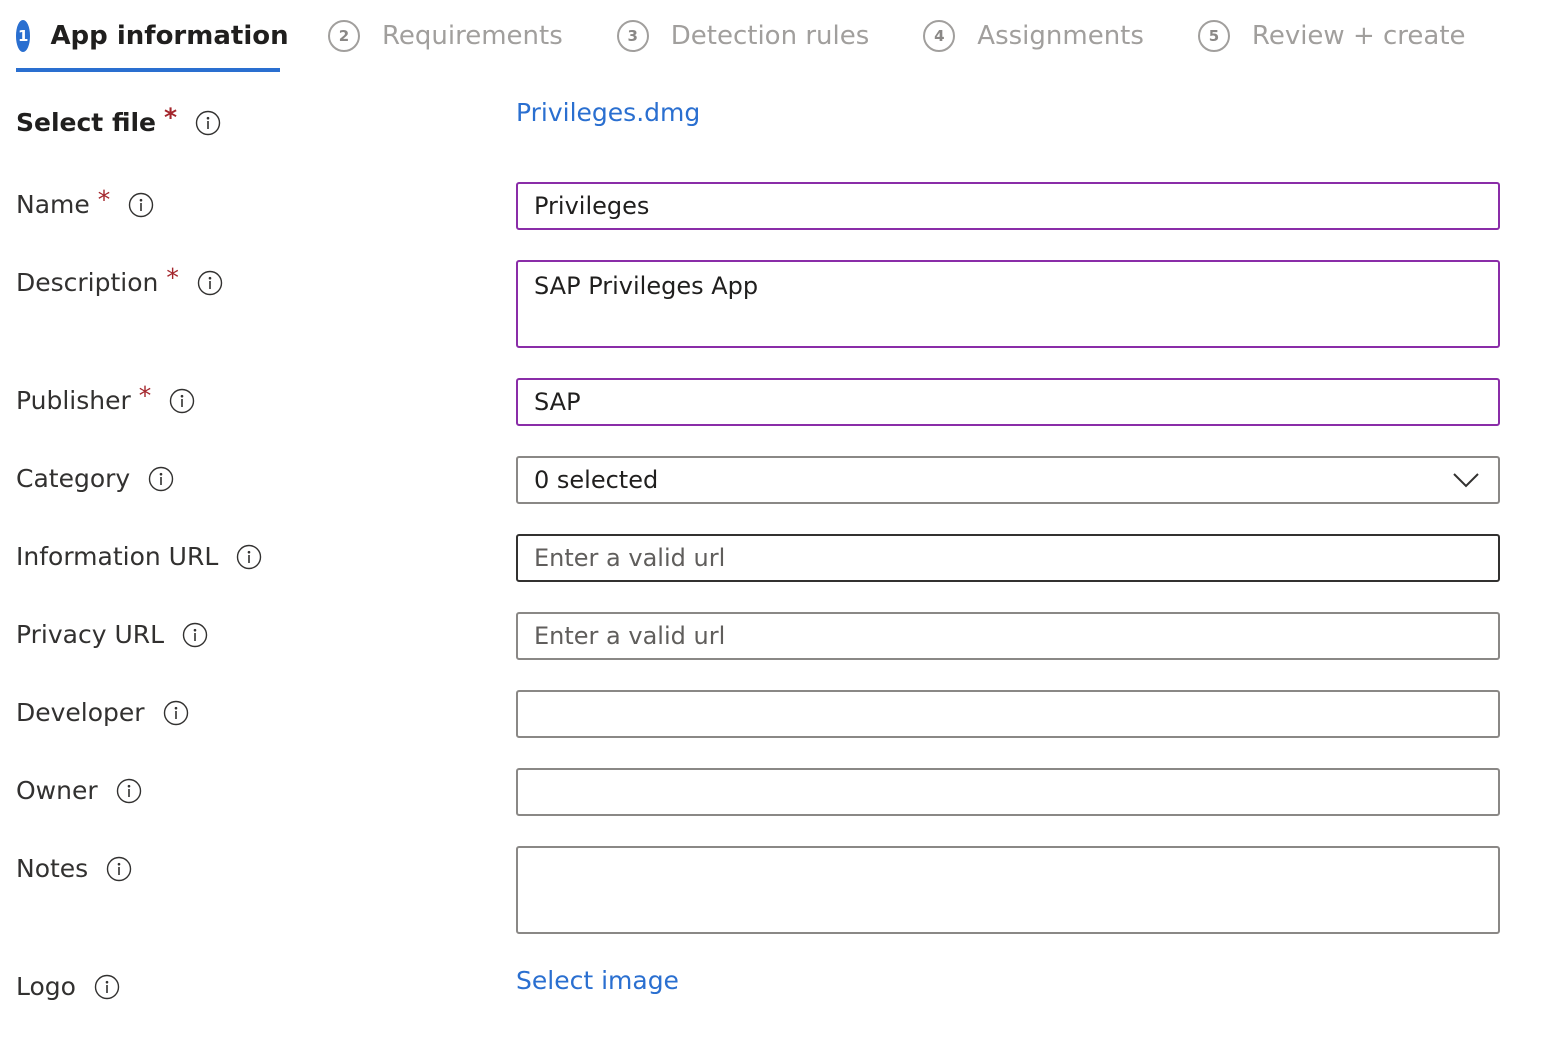 Image resolution: width=1560 pixels, height=1038 pixels. What do you see at coordinates (80, 712) in the screenshot?
I see `developer-label: Developer` at bounding box center [80, 712].